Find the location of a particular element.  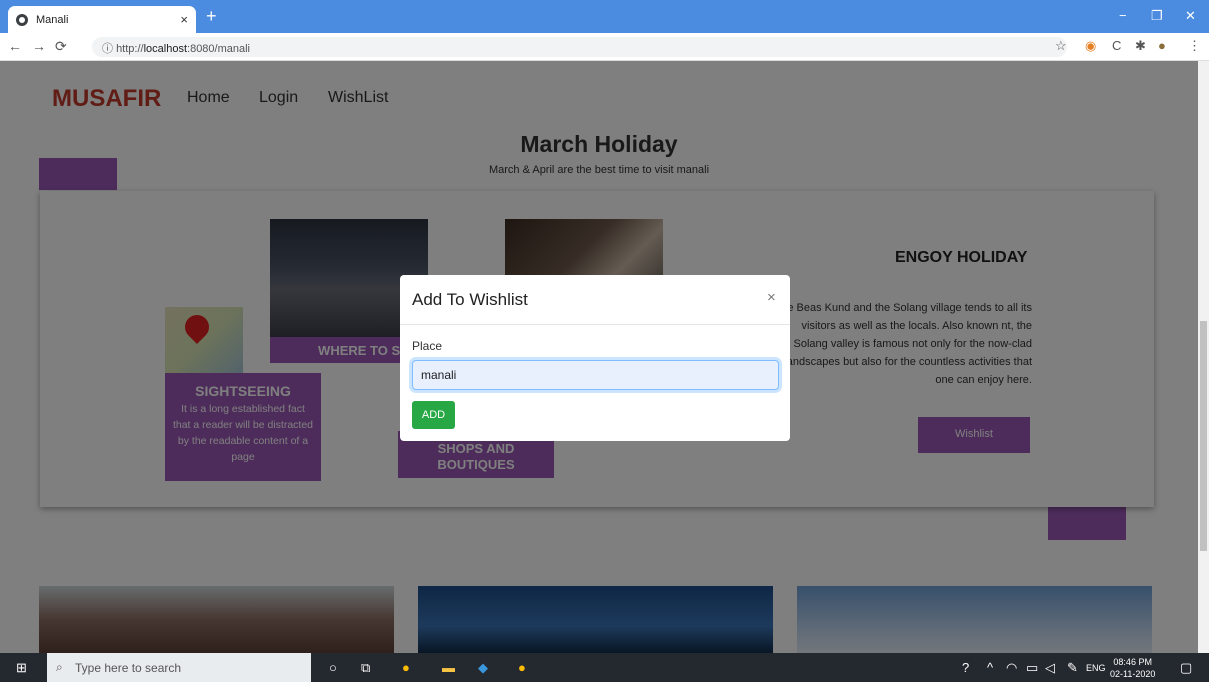

globe-icon is located at coordinates (22, 19).